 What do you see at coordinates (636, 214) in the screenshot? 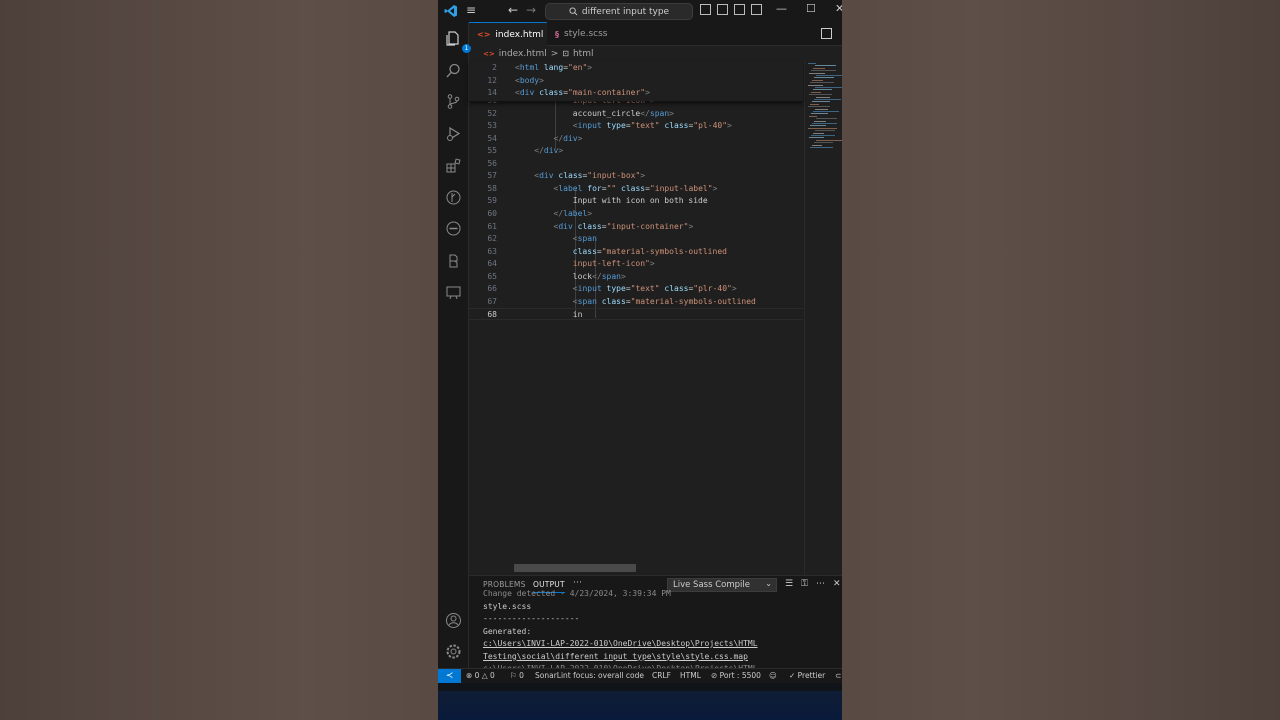
I see `code-line: 60 </label>` at bounding box center [636, 214].